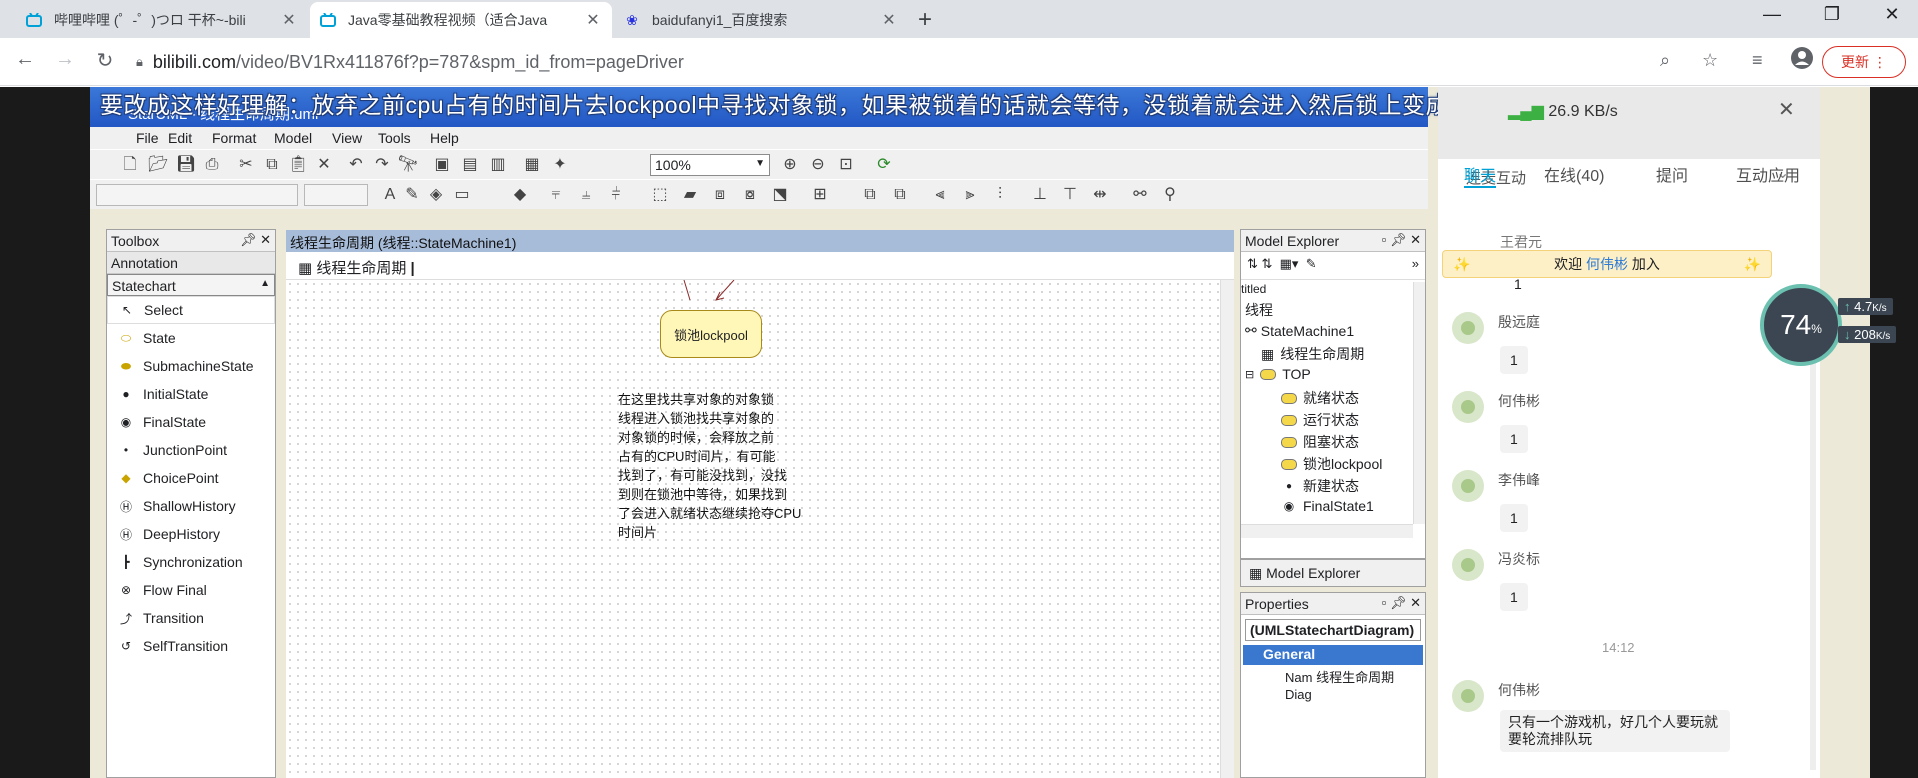  Describe the element at coordinates (1327, 506) in the screenshot. I see `tree-item: ◉ FinalState1` at that location.